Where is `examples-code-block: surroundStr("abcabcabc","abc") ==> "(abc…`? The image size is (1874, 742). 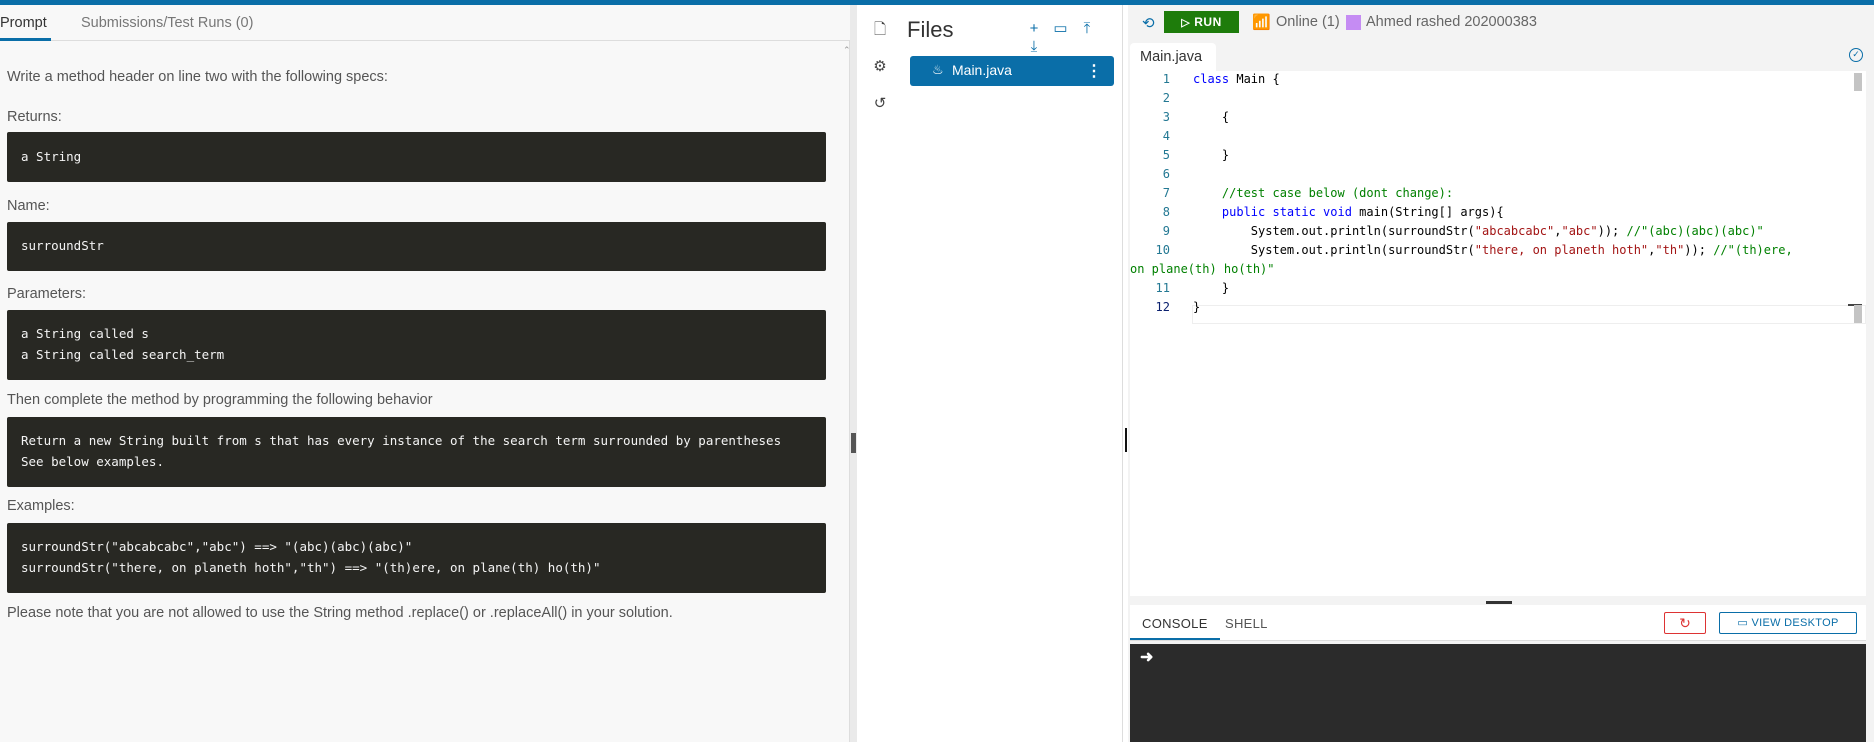 examples-code-block: surroundStr("abcabcabc","abc") ==> "(abc… is located at coordinates (416, 558).